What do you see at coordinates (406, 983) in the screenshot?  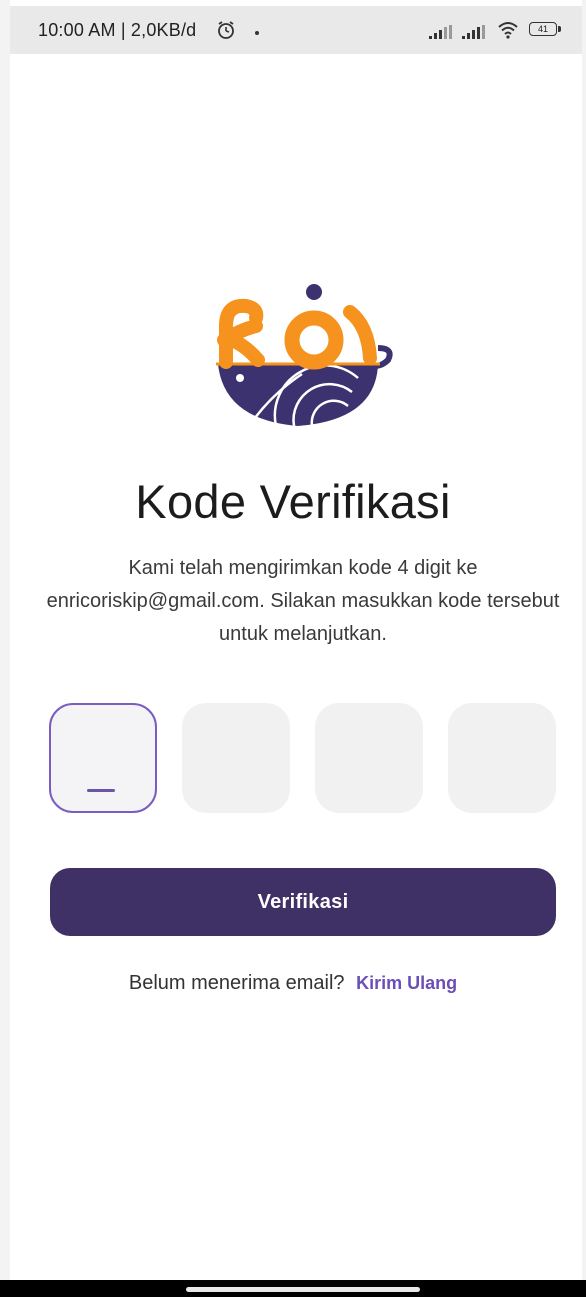 I see `resend-link: Kirim Ulang` at bounding box center [406, 983].